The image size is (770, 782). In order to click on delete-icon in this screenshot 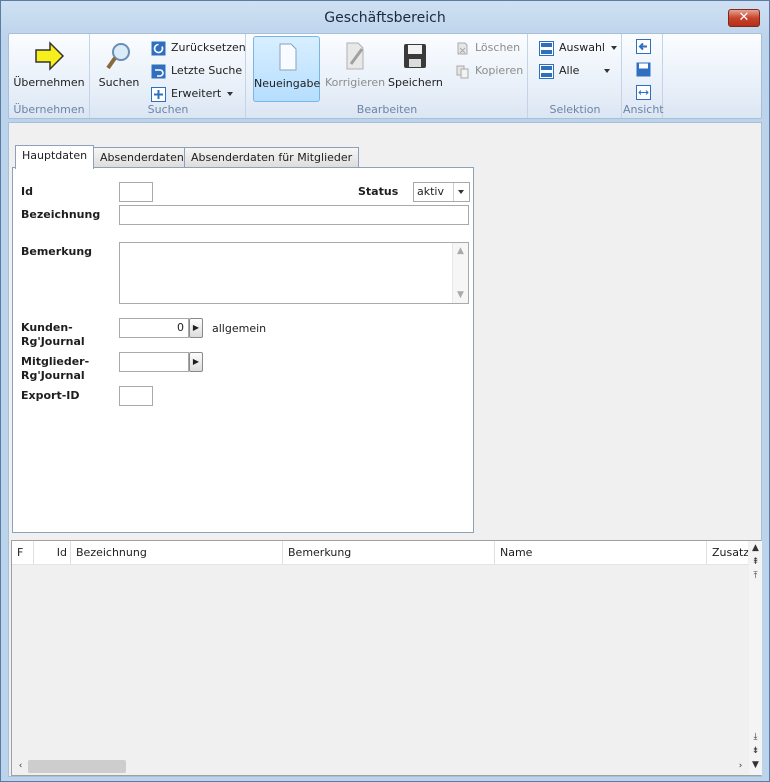, I will do `click(462, 48)`.